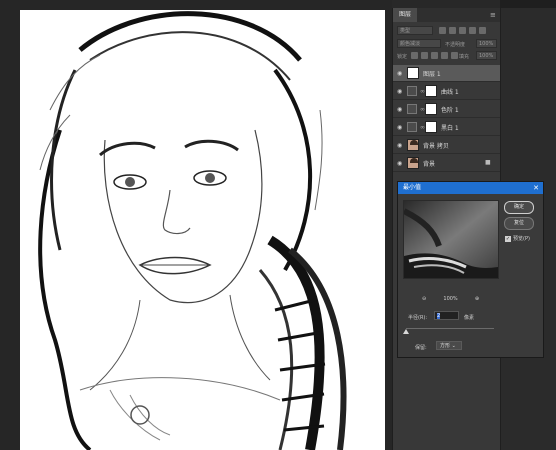 This screenshot has width=556, height=450. Describe the element at coordinates (464, 57) in the screenshot. I see `fill-label: 填充` at that location.